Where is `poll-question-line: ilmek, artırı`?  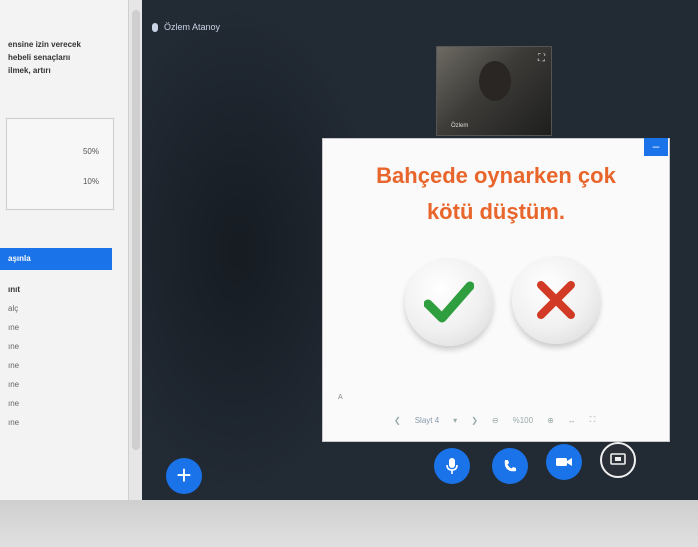
poll-question-line: ilmek, artırı is located at coordinates (29, 70).